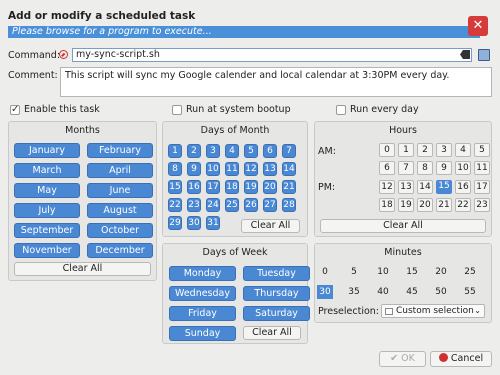 This screenshot has width=500, height=375. Describe the element at coordinates (120, 250) in the screenshot. I see `month-button-december: December` at that location.